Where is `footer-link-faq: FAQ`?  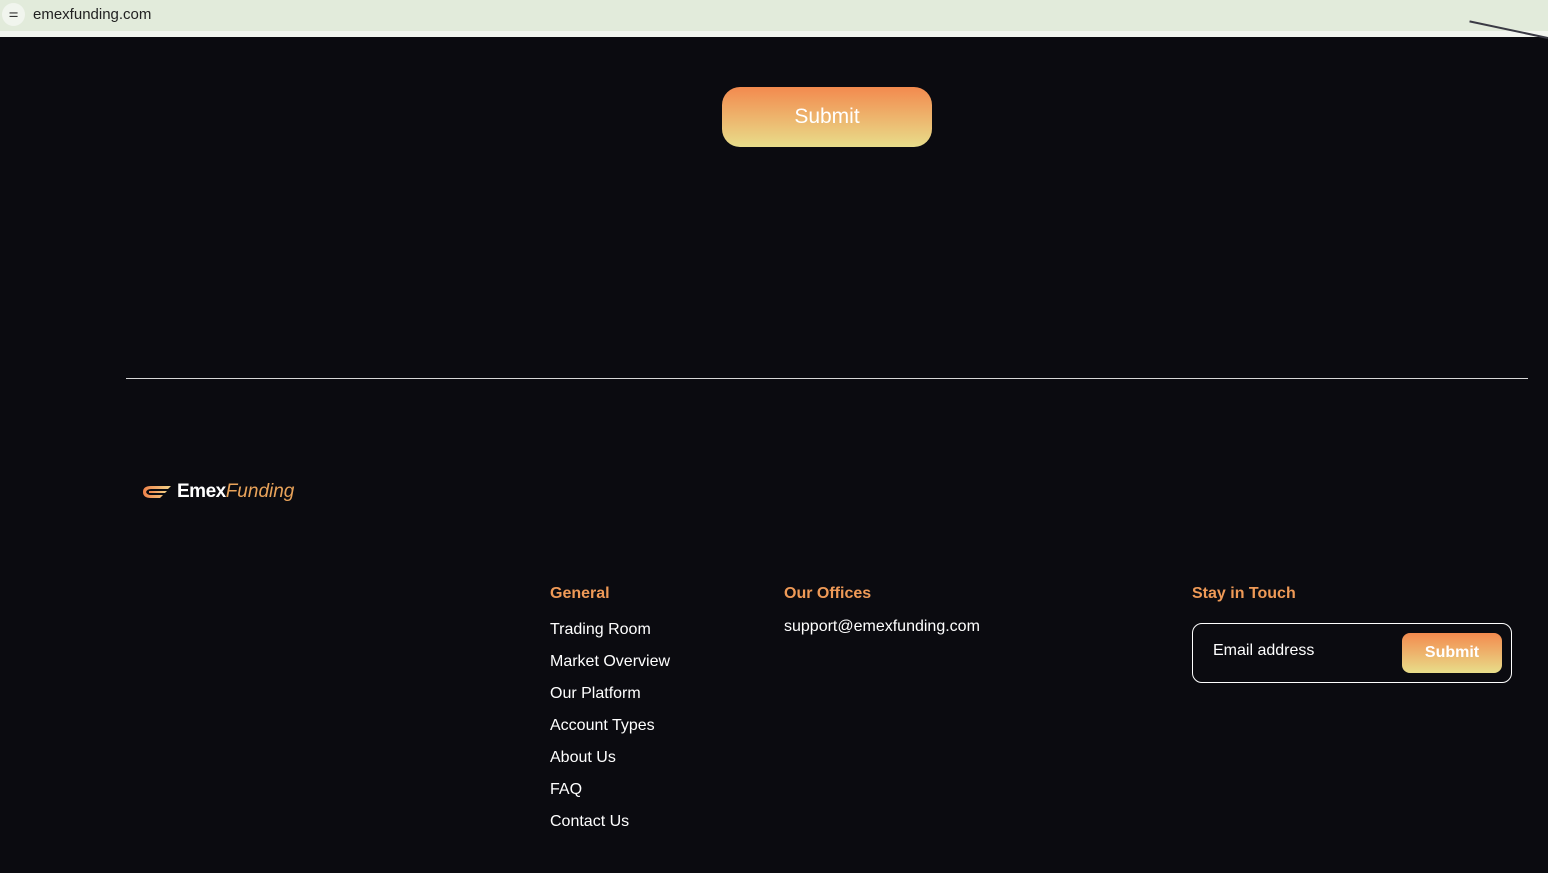 footer-link-faq: FAQ is located at coordinates (610, 797).